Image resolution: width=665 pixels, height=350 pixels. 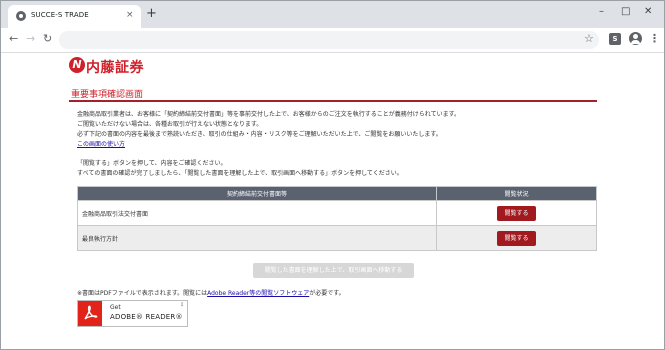 I want to click on table-row: 金融商品取引法交付書面 閲覧する, so click(x=337, y=213).